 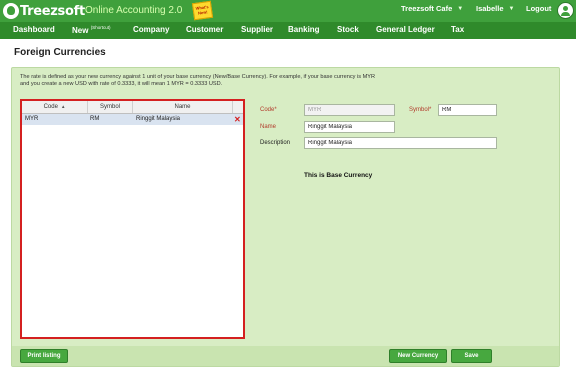 What do you see at coordinates (427, 8) in the screenshot?
I see `company-name: Treezsoft Cafe` at bounding box center [427, 8].